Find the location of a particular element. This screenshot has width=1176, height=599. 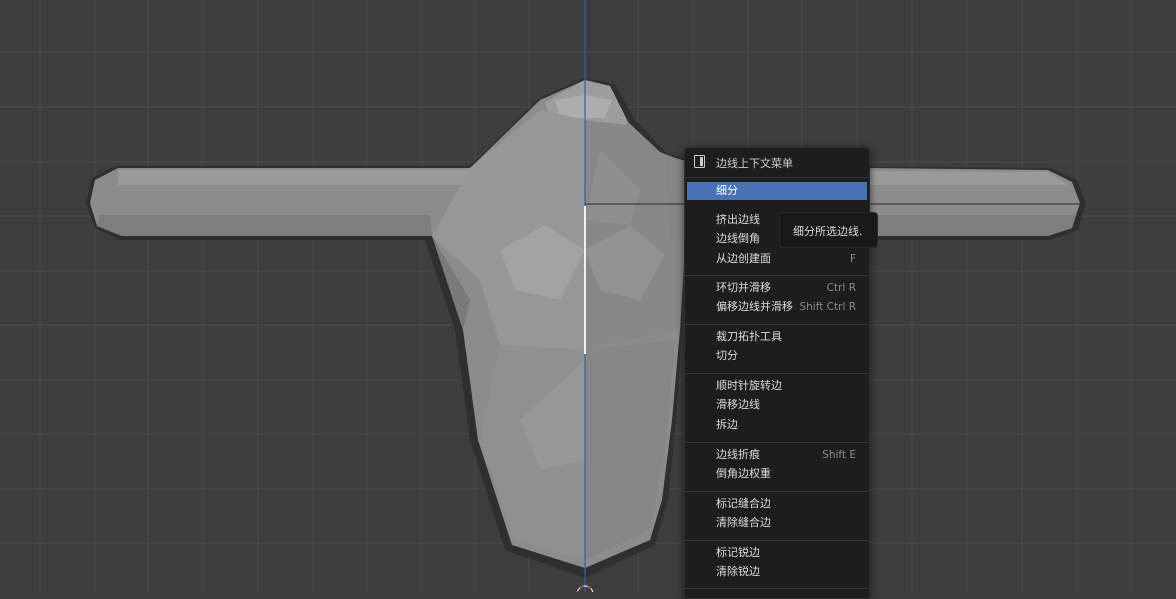

menu-item: 清除缝合边 is located at coordinates (777, 523).